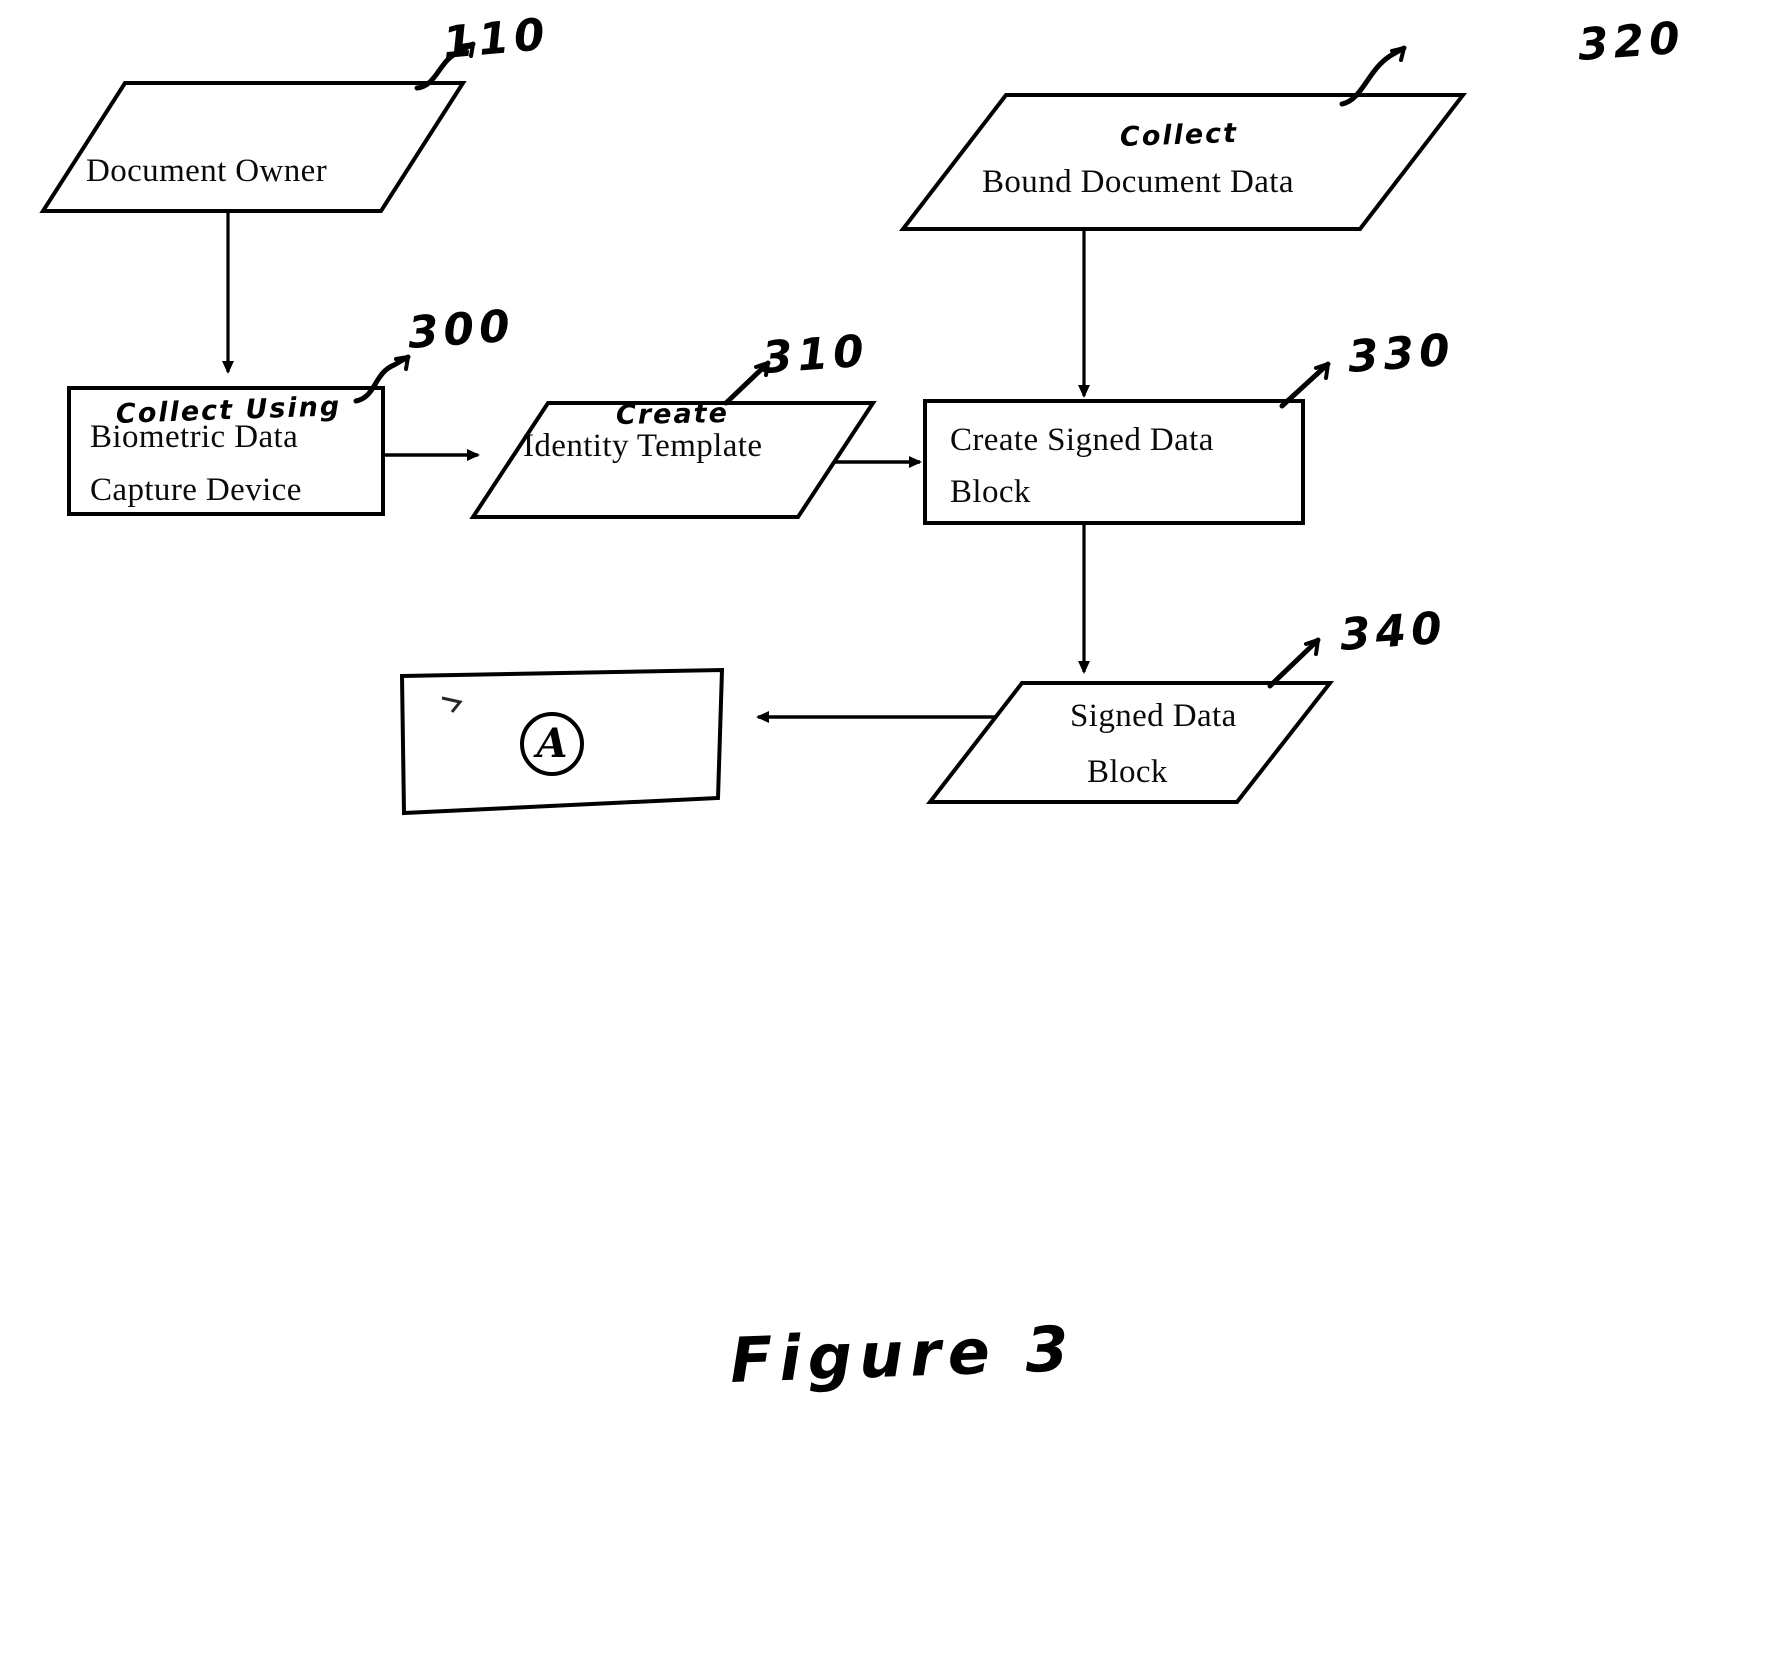 The width and height of the screenshot is (1777, 1656). I want to click on signed-data-block-label-line1: Signed Data, so click(1153, 716).